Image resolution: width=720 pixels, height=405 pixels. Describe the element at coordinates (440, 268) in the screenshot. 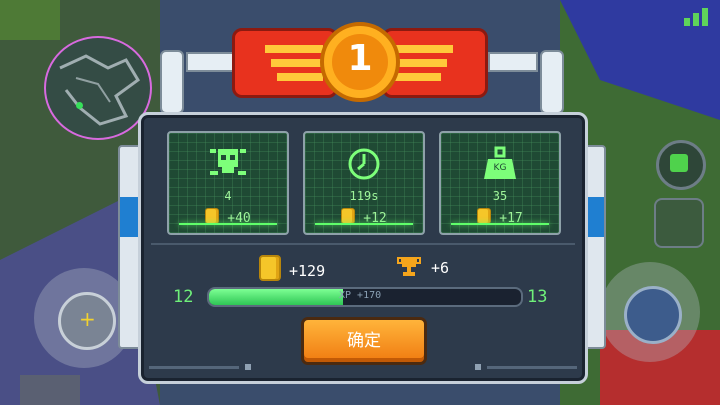

I see `trophy-reward-value: +6` at that location.